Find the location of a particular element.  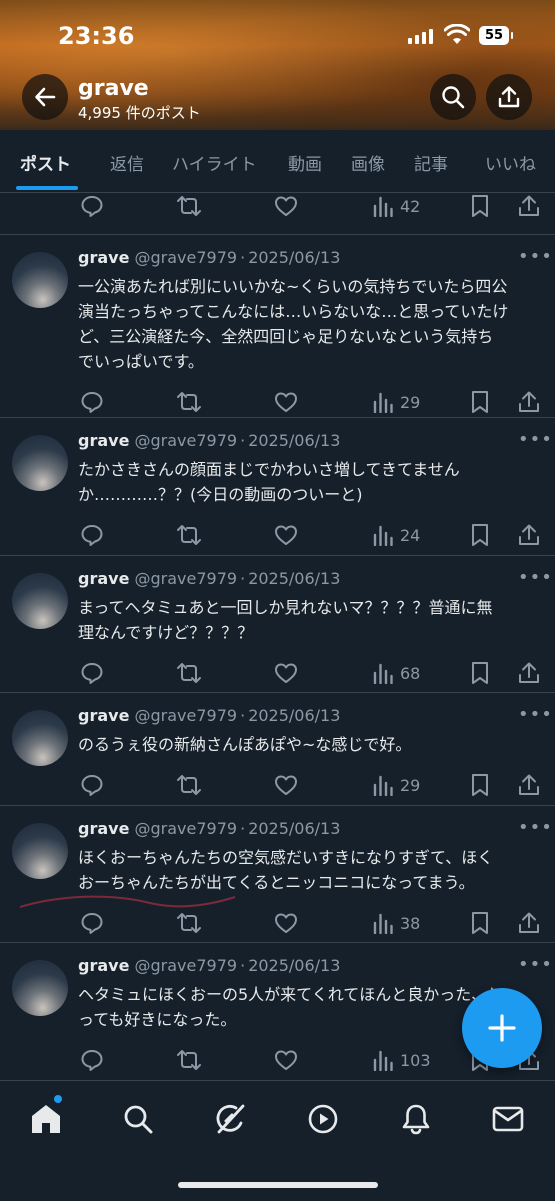

share-profile-button is located at coordinates (509, 97).